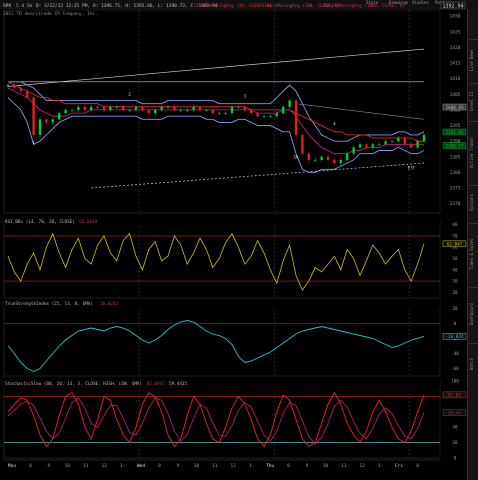  What do you see at coordinates (12, 466) in the screenshot?
I see `x-axis-tick: Mon` at bounding box center [12, 466].